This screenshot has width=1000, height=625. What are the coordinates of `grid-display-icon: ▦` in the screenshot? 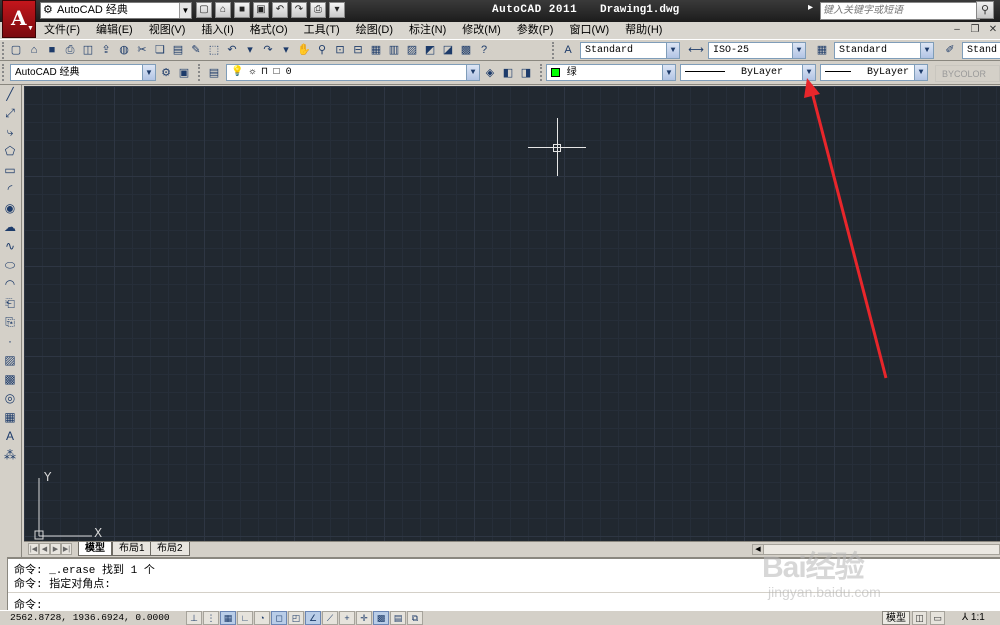 It's located at (228, 618).